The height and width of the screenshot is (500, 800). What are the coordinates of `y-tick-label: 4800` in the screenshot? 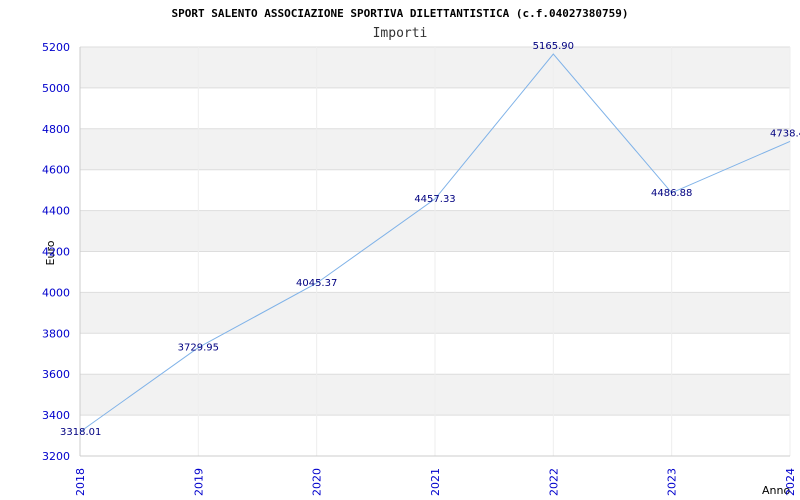 It's located at (56, 129).